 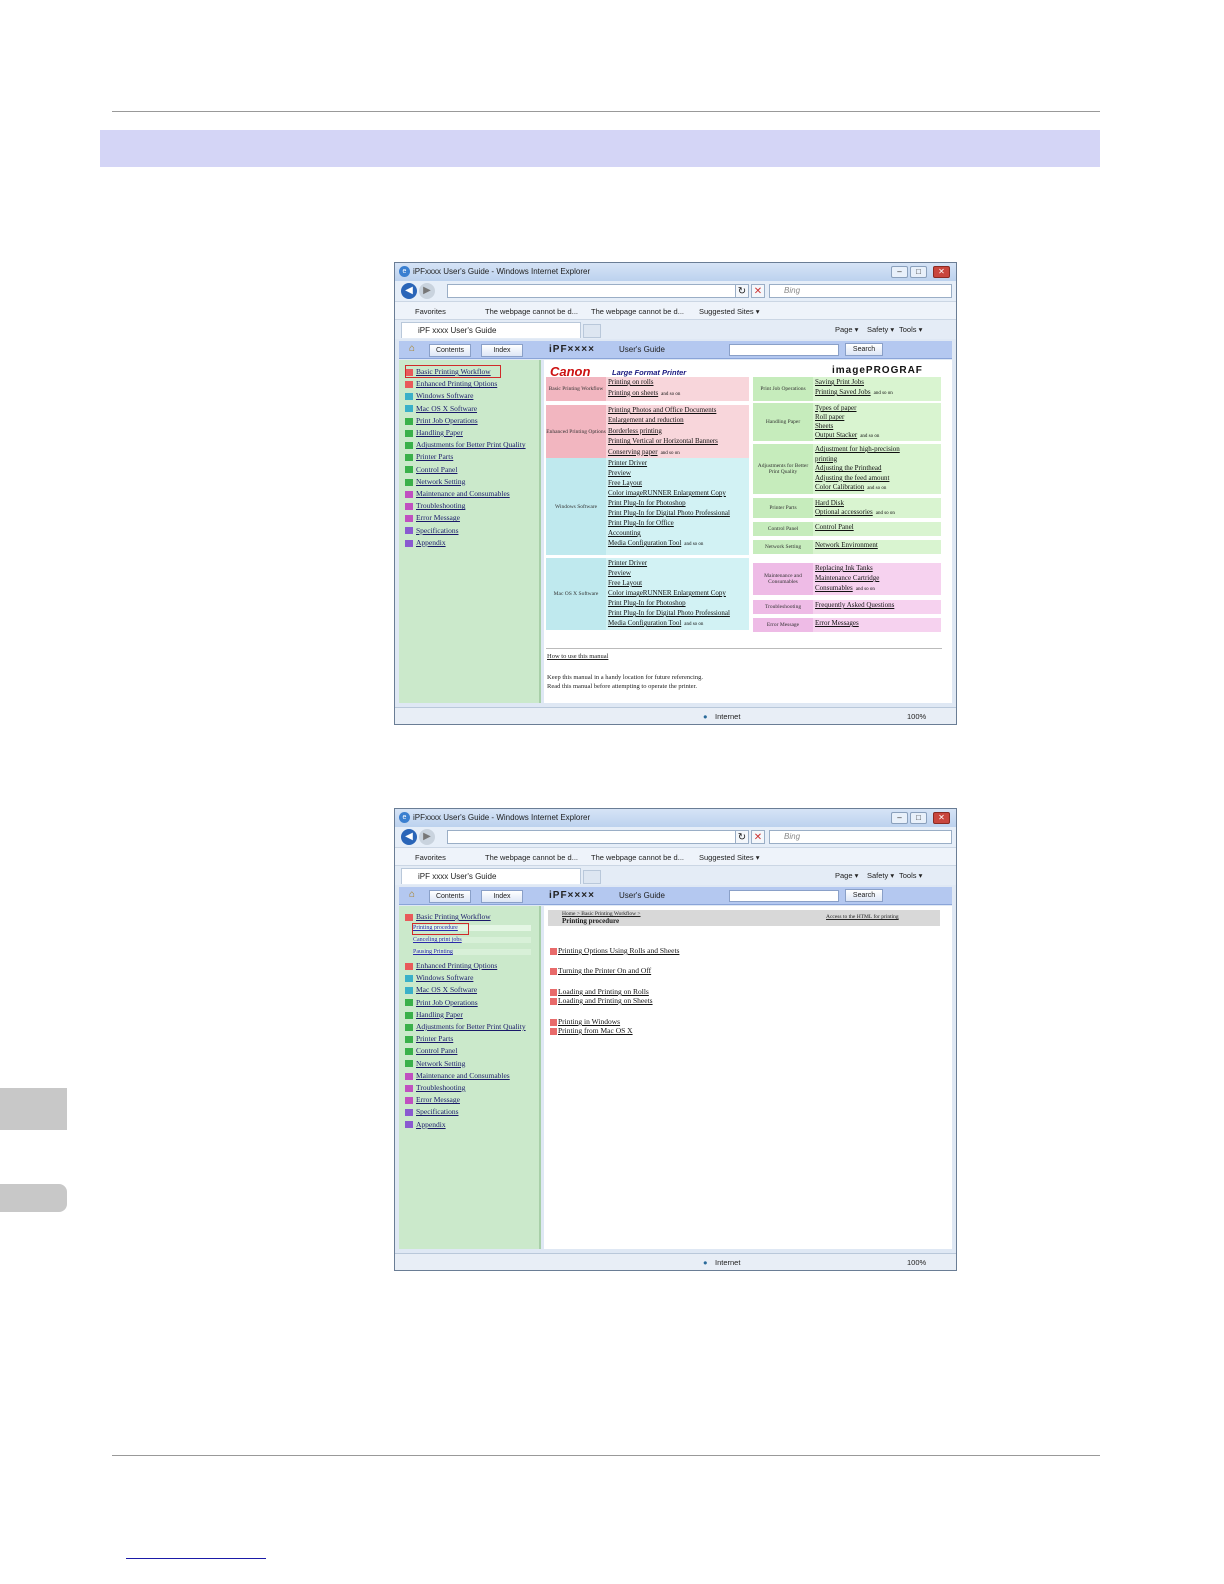 What do you see at coordinates (450, 350) in the screenshot?
I see `tab-contents: Contents` at bounding box center [450, 350].